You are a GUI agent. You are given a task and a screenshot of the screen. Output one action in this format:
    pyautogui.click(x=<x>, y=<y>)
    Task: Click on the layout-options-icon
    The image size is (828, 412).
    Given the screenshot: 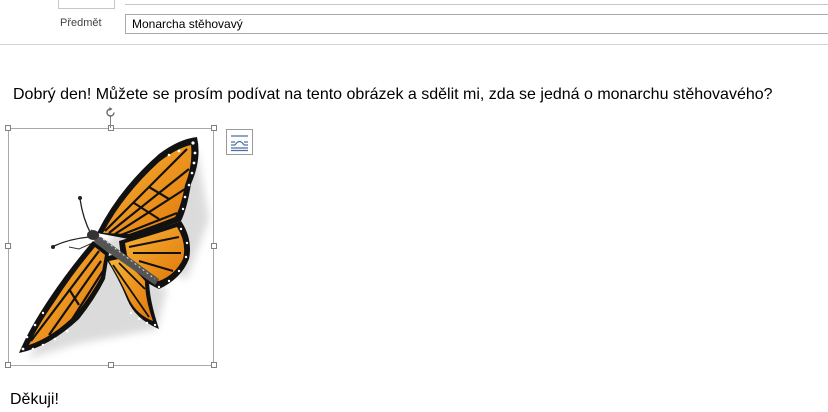 What is the action you would take?
    pyautogui.click(x=239, y=143)
    